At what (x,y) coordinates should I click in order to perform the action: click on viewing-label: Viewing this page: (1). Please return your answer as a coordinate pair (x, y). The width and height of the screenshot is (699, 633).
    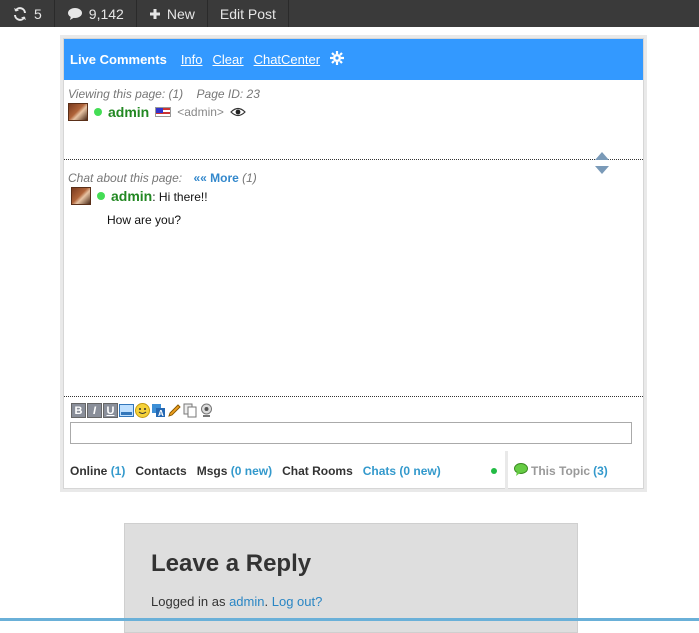
    Looking at the image, I should click on (126, 94).